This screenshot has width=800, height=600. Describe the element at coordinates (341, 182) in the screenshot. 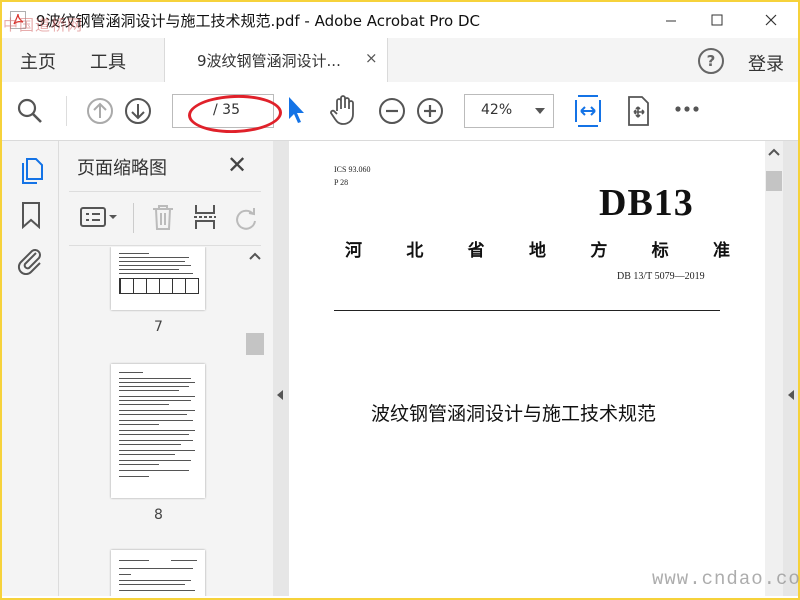

I see `p-code: P 28` at that location.